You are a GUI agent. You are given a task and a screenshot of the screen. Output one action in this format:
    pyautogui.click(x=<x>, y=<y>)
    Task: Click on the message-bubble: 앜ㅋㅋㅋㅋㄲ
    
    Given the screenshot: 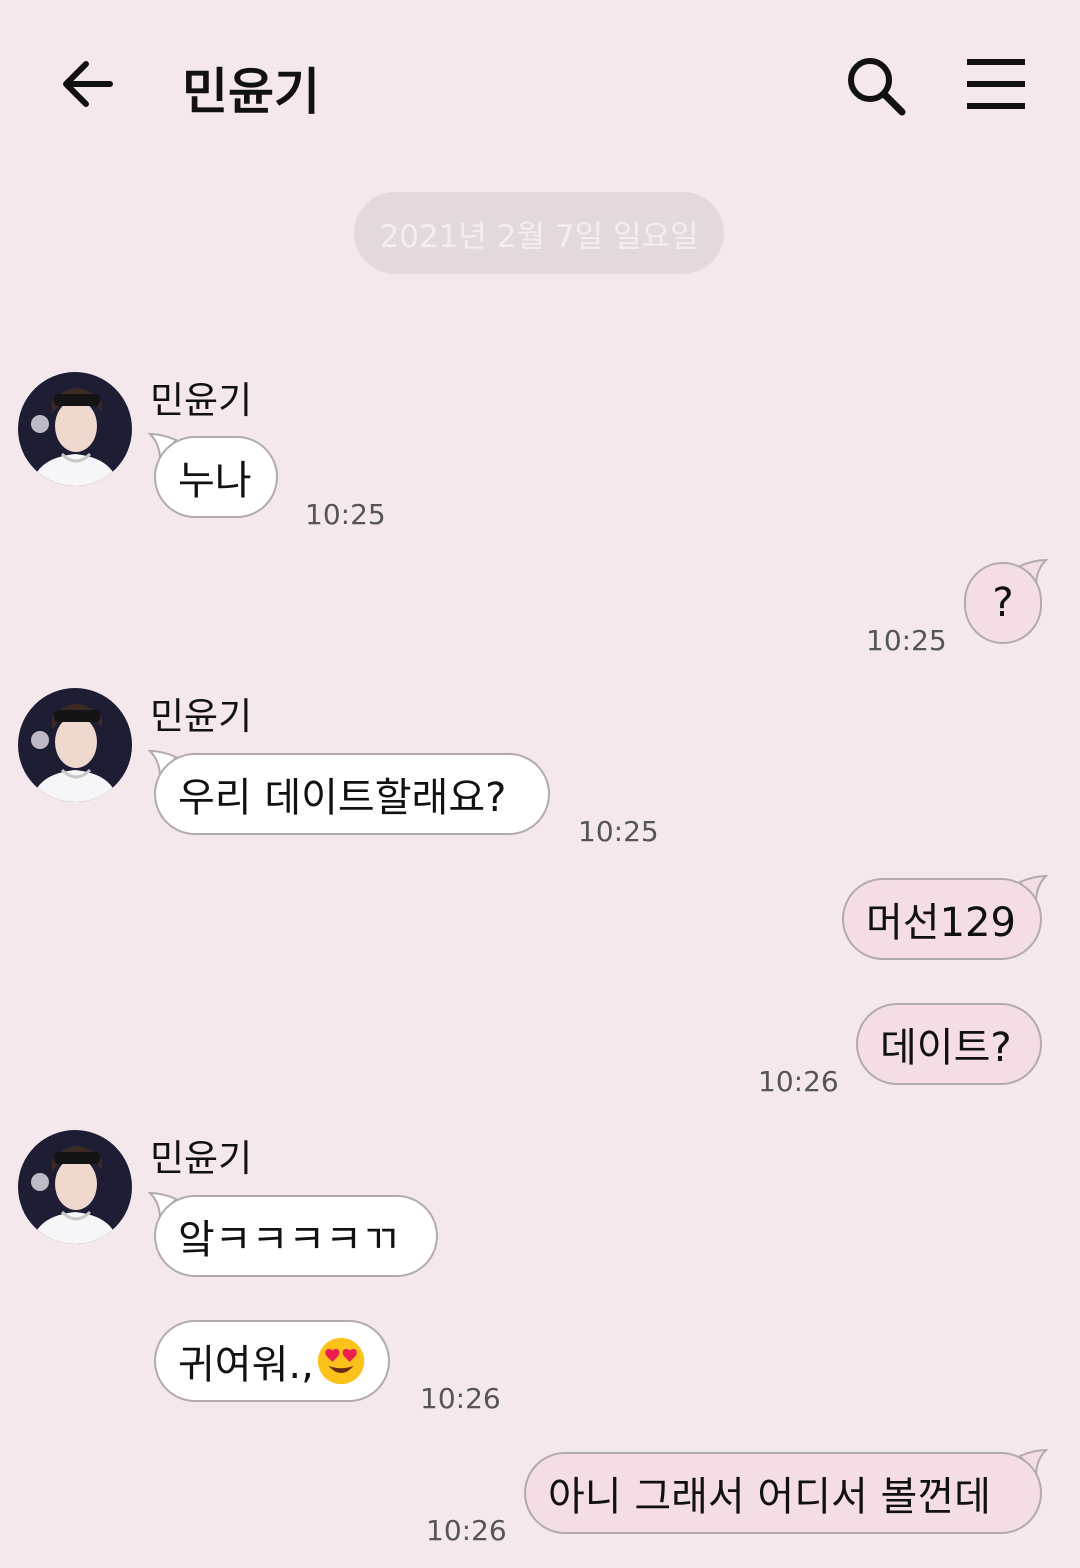 What is the action you would take?
    pyautogui.click(x=296, y=1236)
    